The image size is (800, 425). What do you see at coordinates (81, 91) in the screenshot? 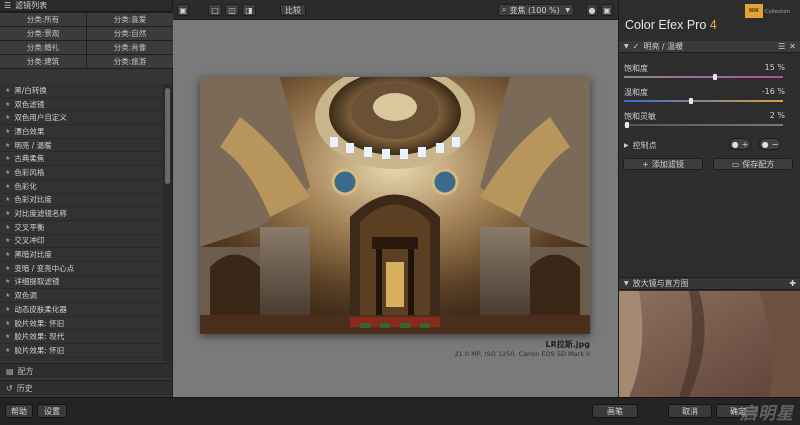
I see `filter-list-item: ★ 黑/白转换` at bounding box center [81, 91].